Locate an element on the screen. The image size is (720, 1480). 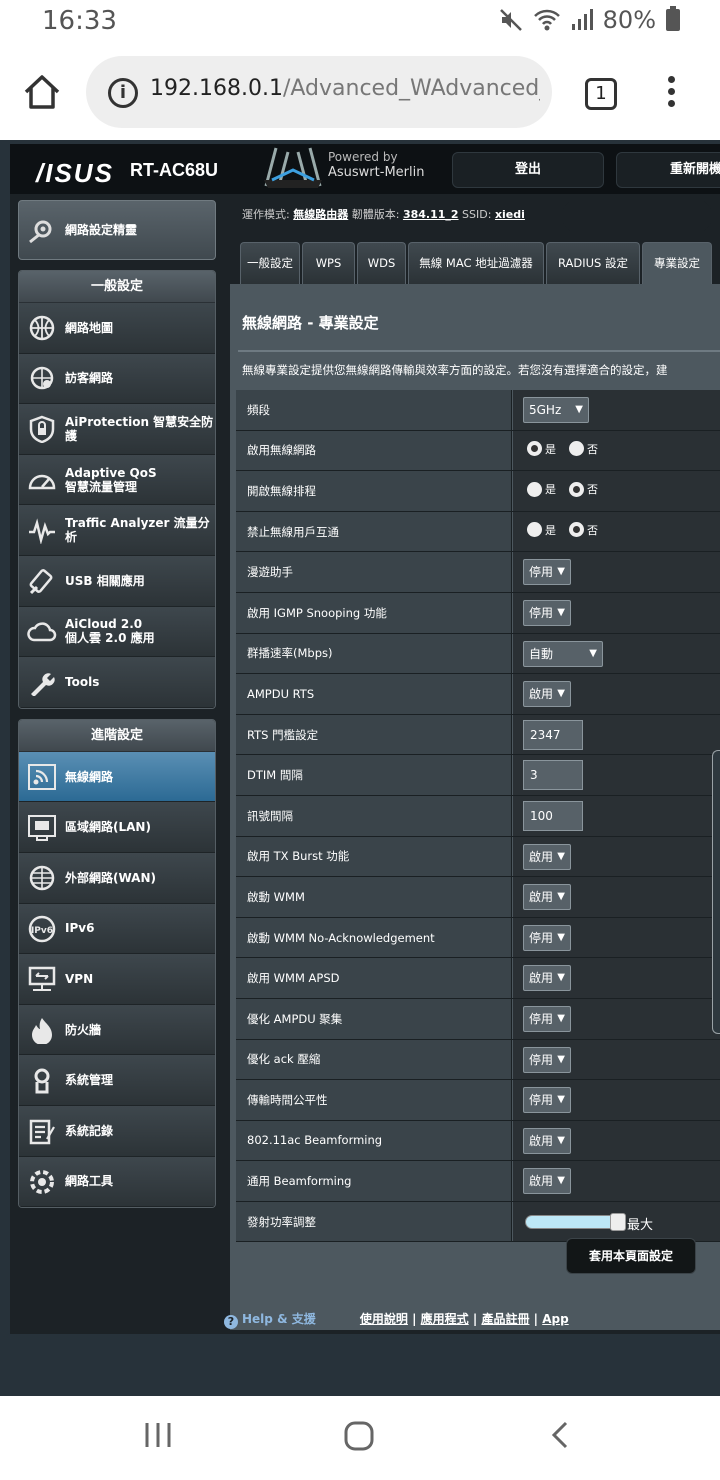
setting-input: 3 is located at coordinates (553, 775).